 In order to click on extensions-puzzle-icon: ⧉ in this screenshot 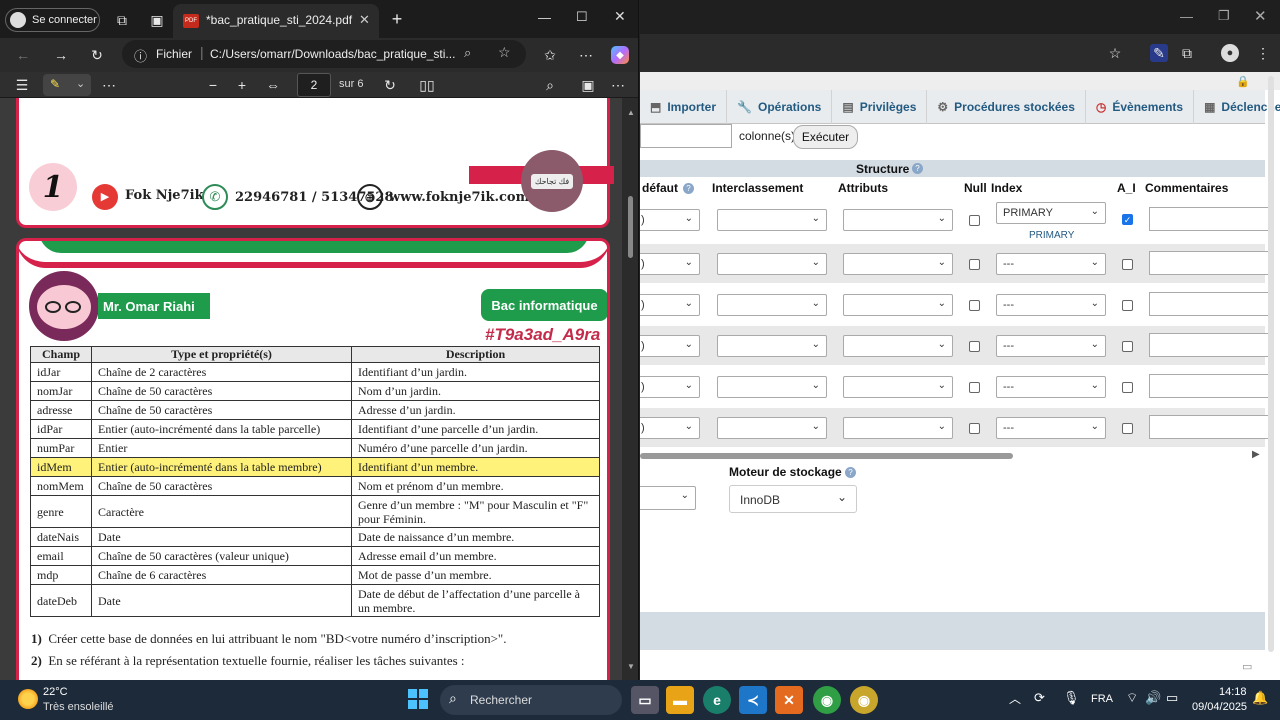, I will do `click(1187, 53)`.